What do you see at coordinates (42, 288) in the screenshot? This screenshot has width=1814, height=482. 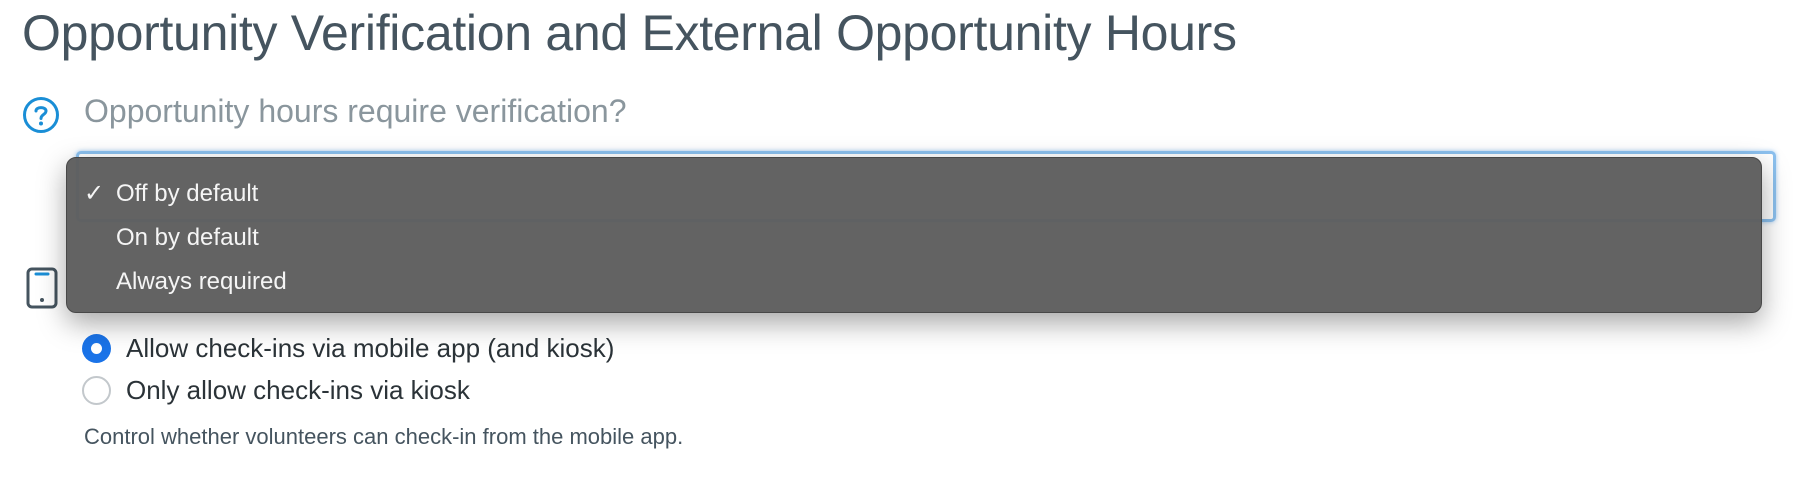 I see `mobile-phone-icon` at bounding box center [42, 288].